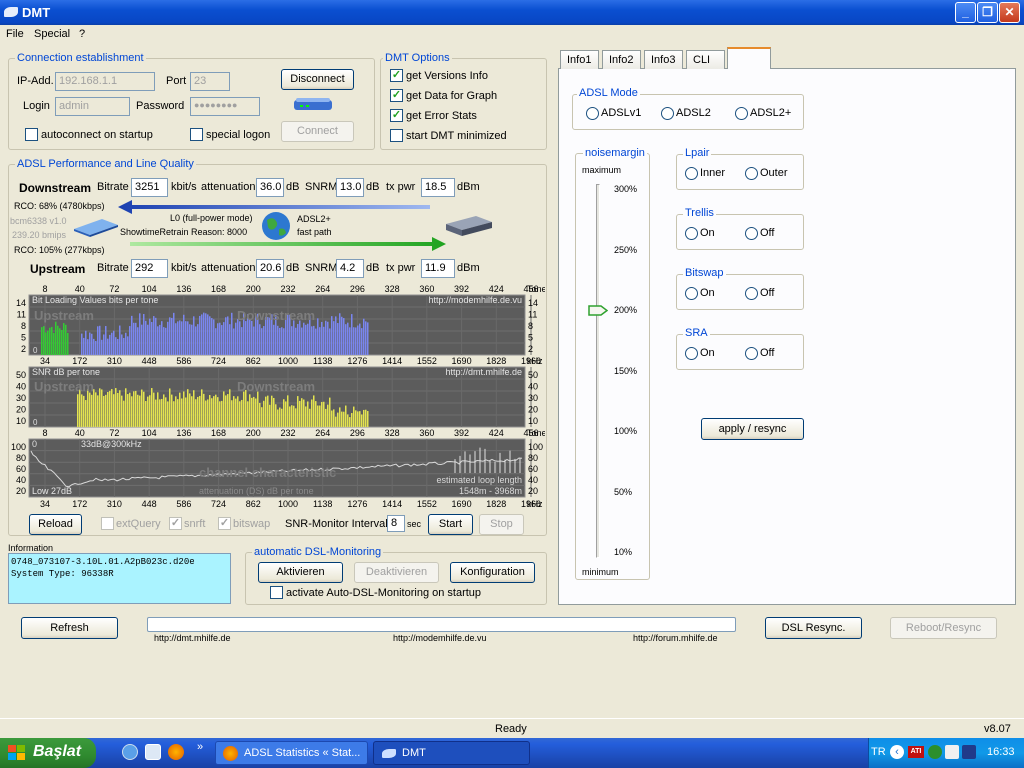 The width and height of the screenshot is (1024, 768). What do you see at coordinates (176, 752) in the screenshot?
I see `firefox-icon` at bounding box center [176, 752].